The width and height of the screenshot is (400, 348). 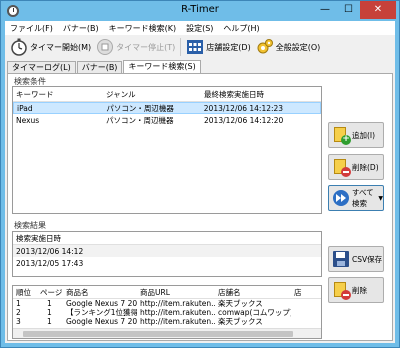 I want to click on results-section-title: 検索結果, so click(x=30, y=225).